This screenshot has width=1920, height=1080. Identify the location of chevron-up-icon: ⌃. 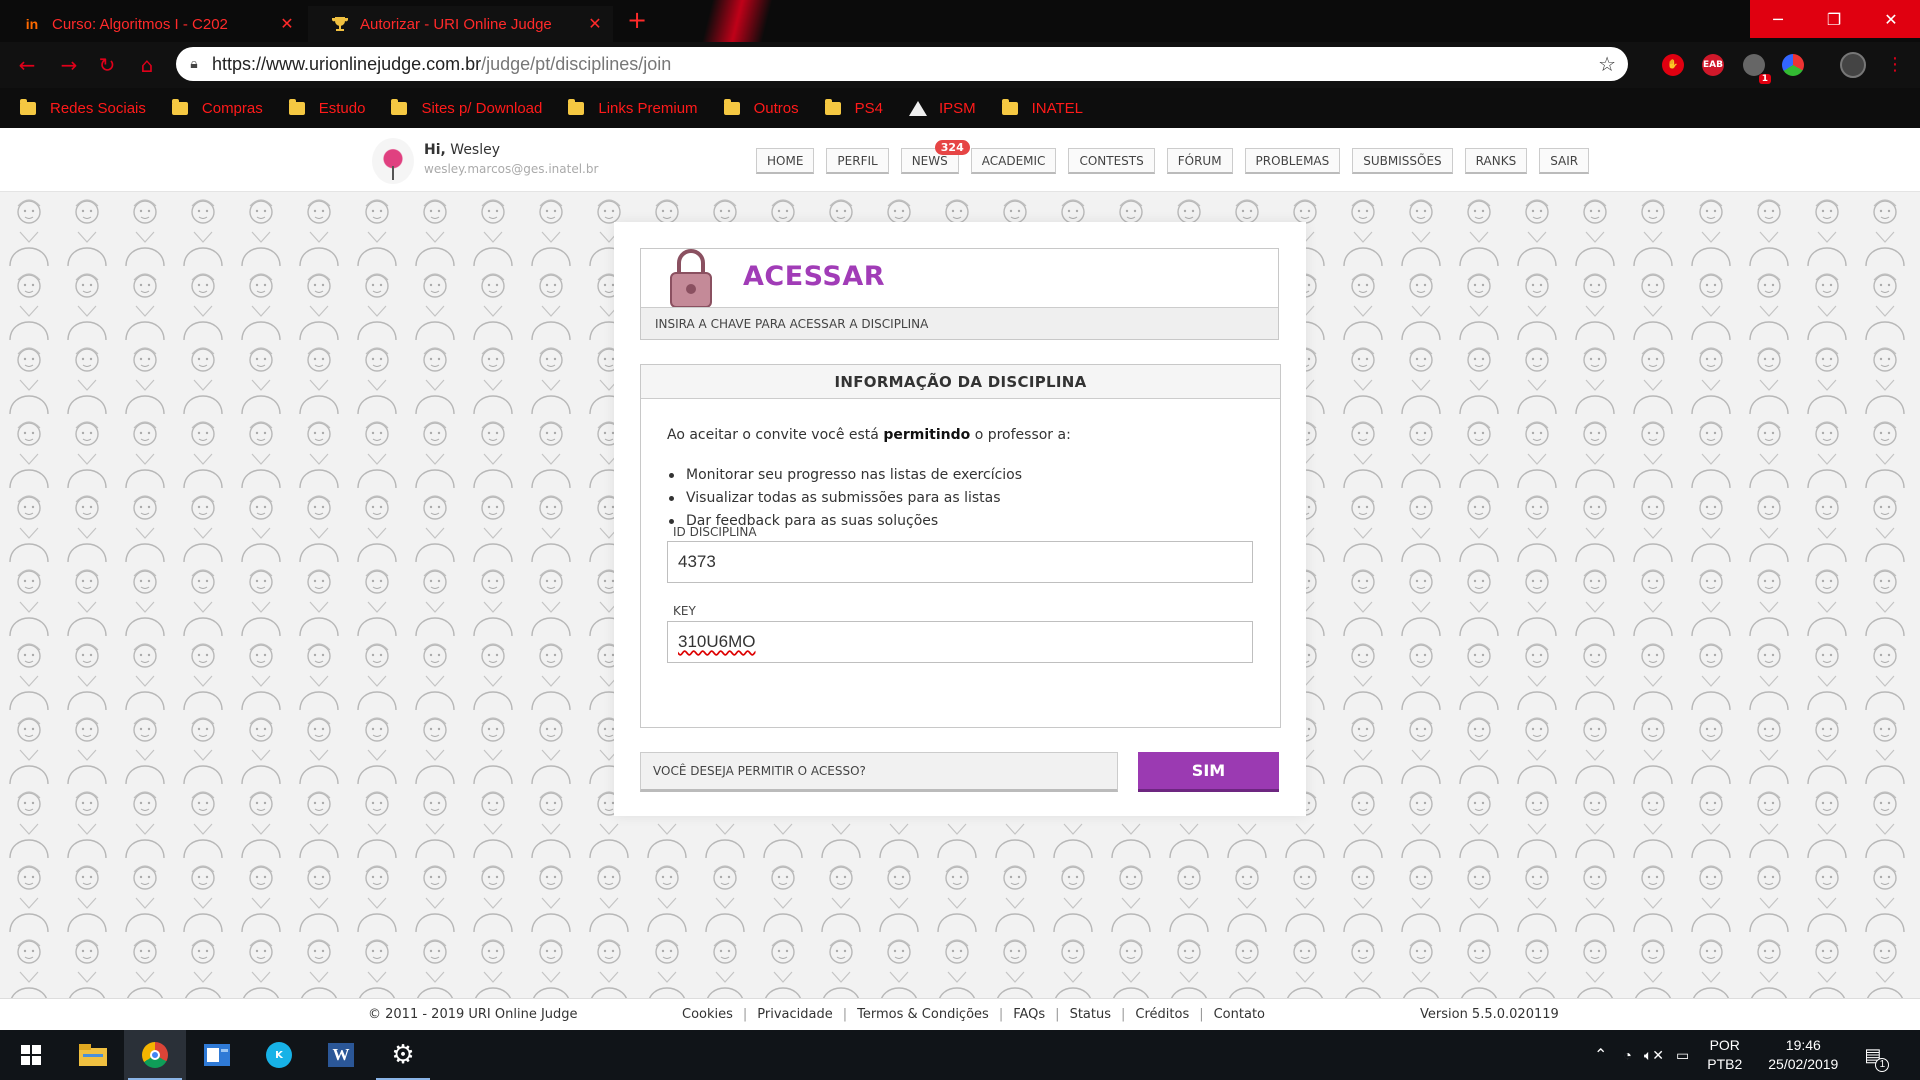
(1600, 1055).